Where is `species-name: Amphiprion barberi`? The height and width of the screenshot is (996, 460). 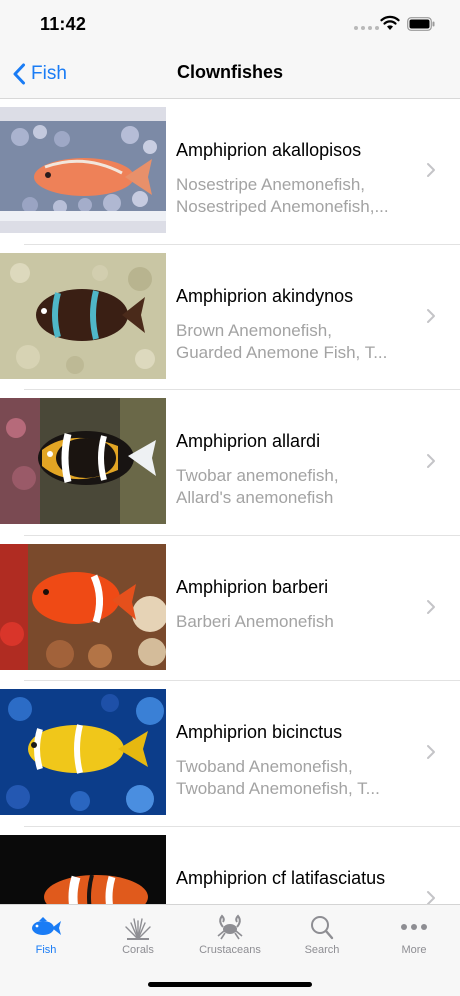 species-name: Amphiprion barberi is located at coordinates (252, 586).